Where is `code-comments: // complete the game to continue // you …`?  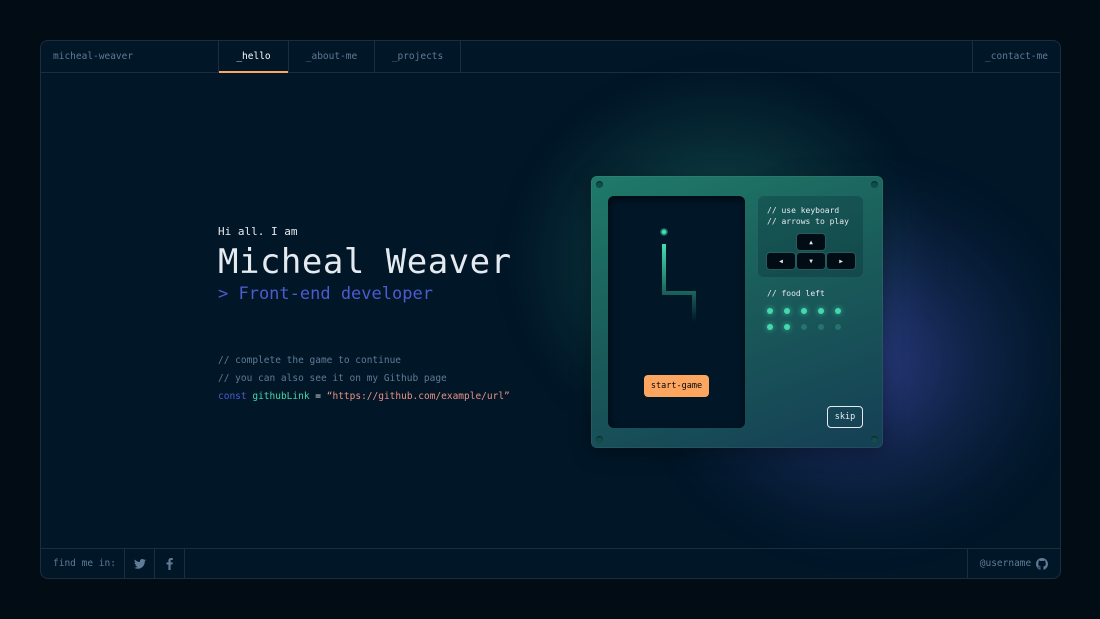
code-comments: // complete the game to continue // you … is located at coordinates (364, 379).